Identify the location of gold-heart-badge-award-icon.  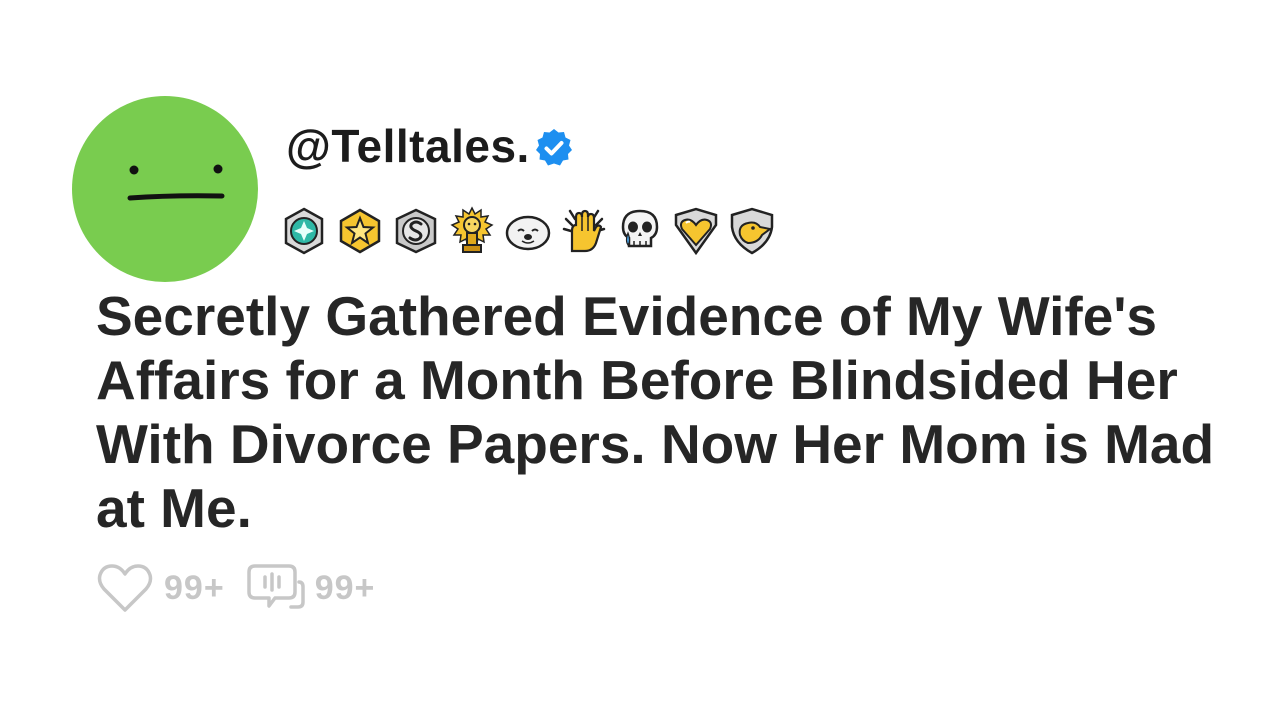
(696, 231).